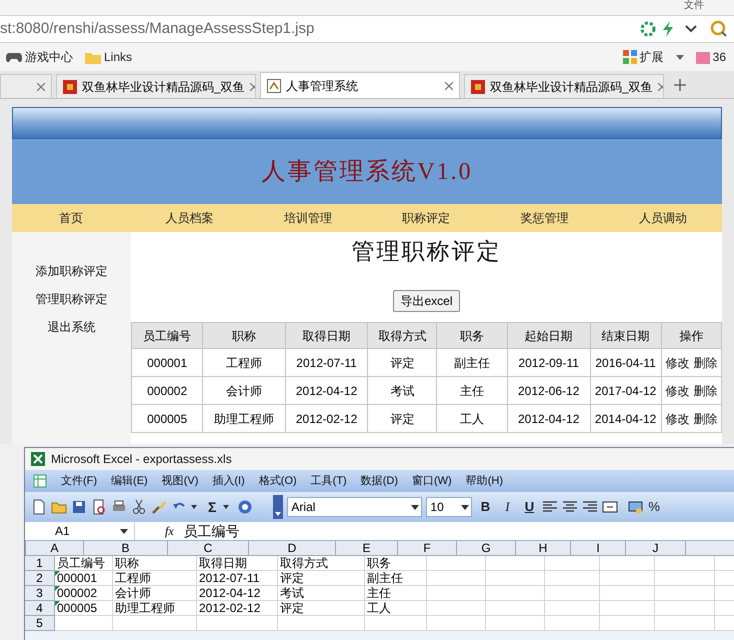 Image resolution: width=734 pixels, height=640 pixels. What do you see at coordinates (72, 299) in the screenshot?
I see `sidebar-link: 管理职称评定` at bounding box center [72, 299].